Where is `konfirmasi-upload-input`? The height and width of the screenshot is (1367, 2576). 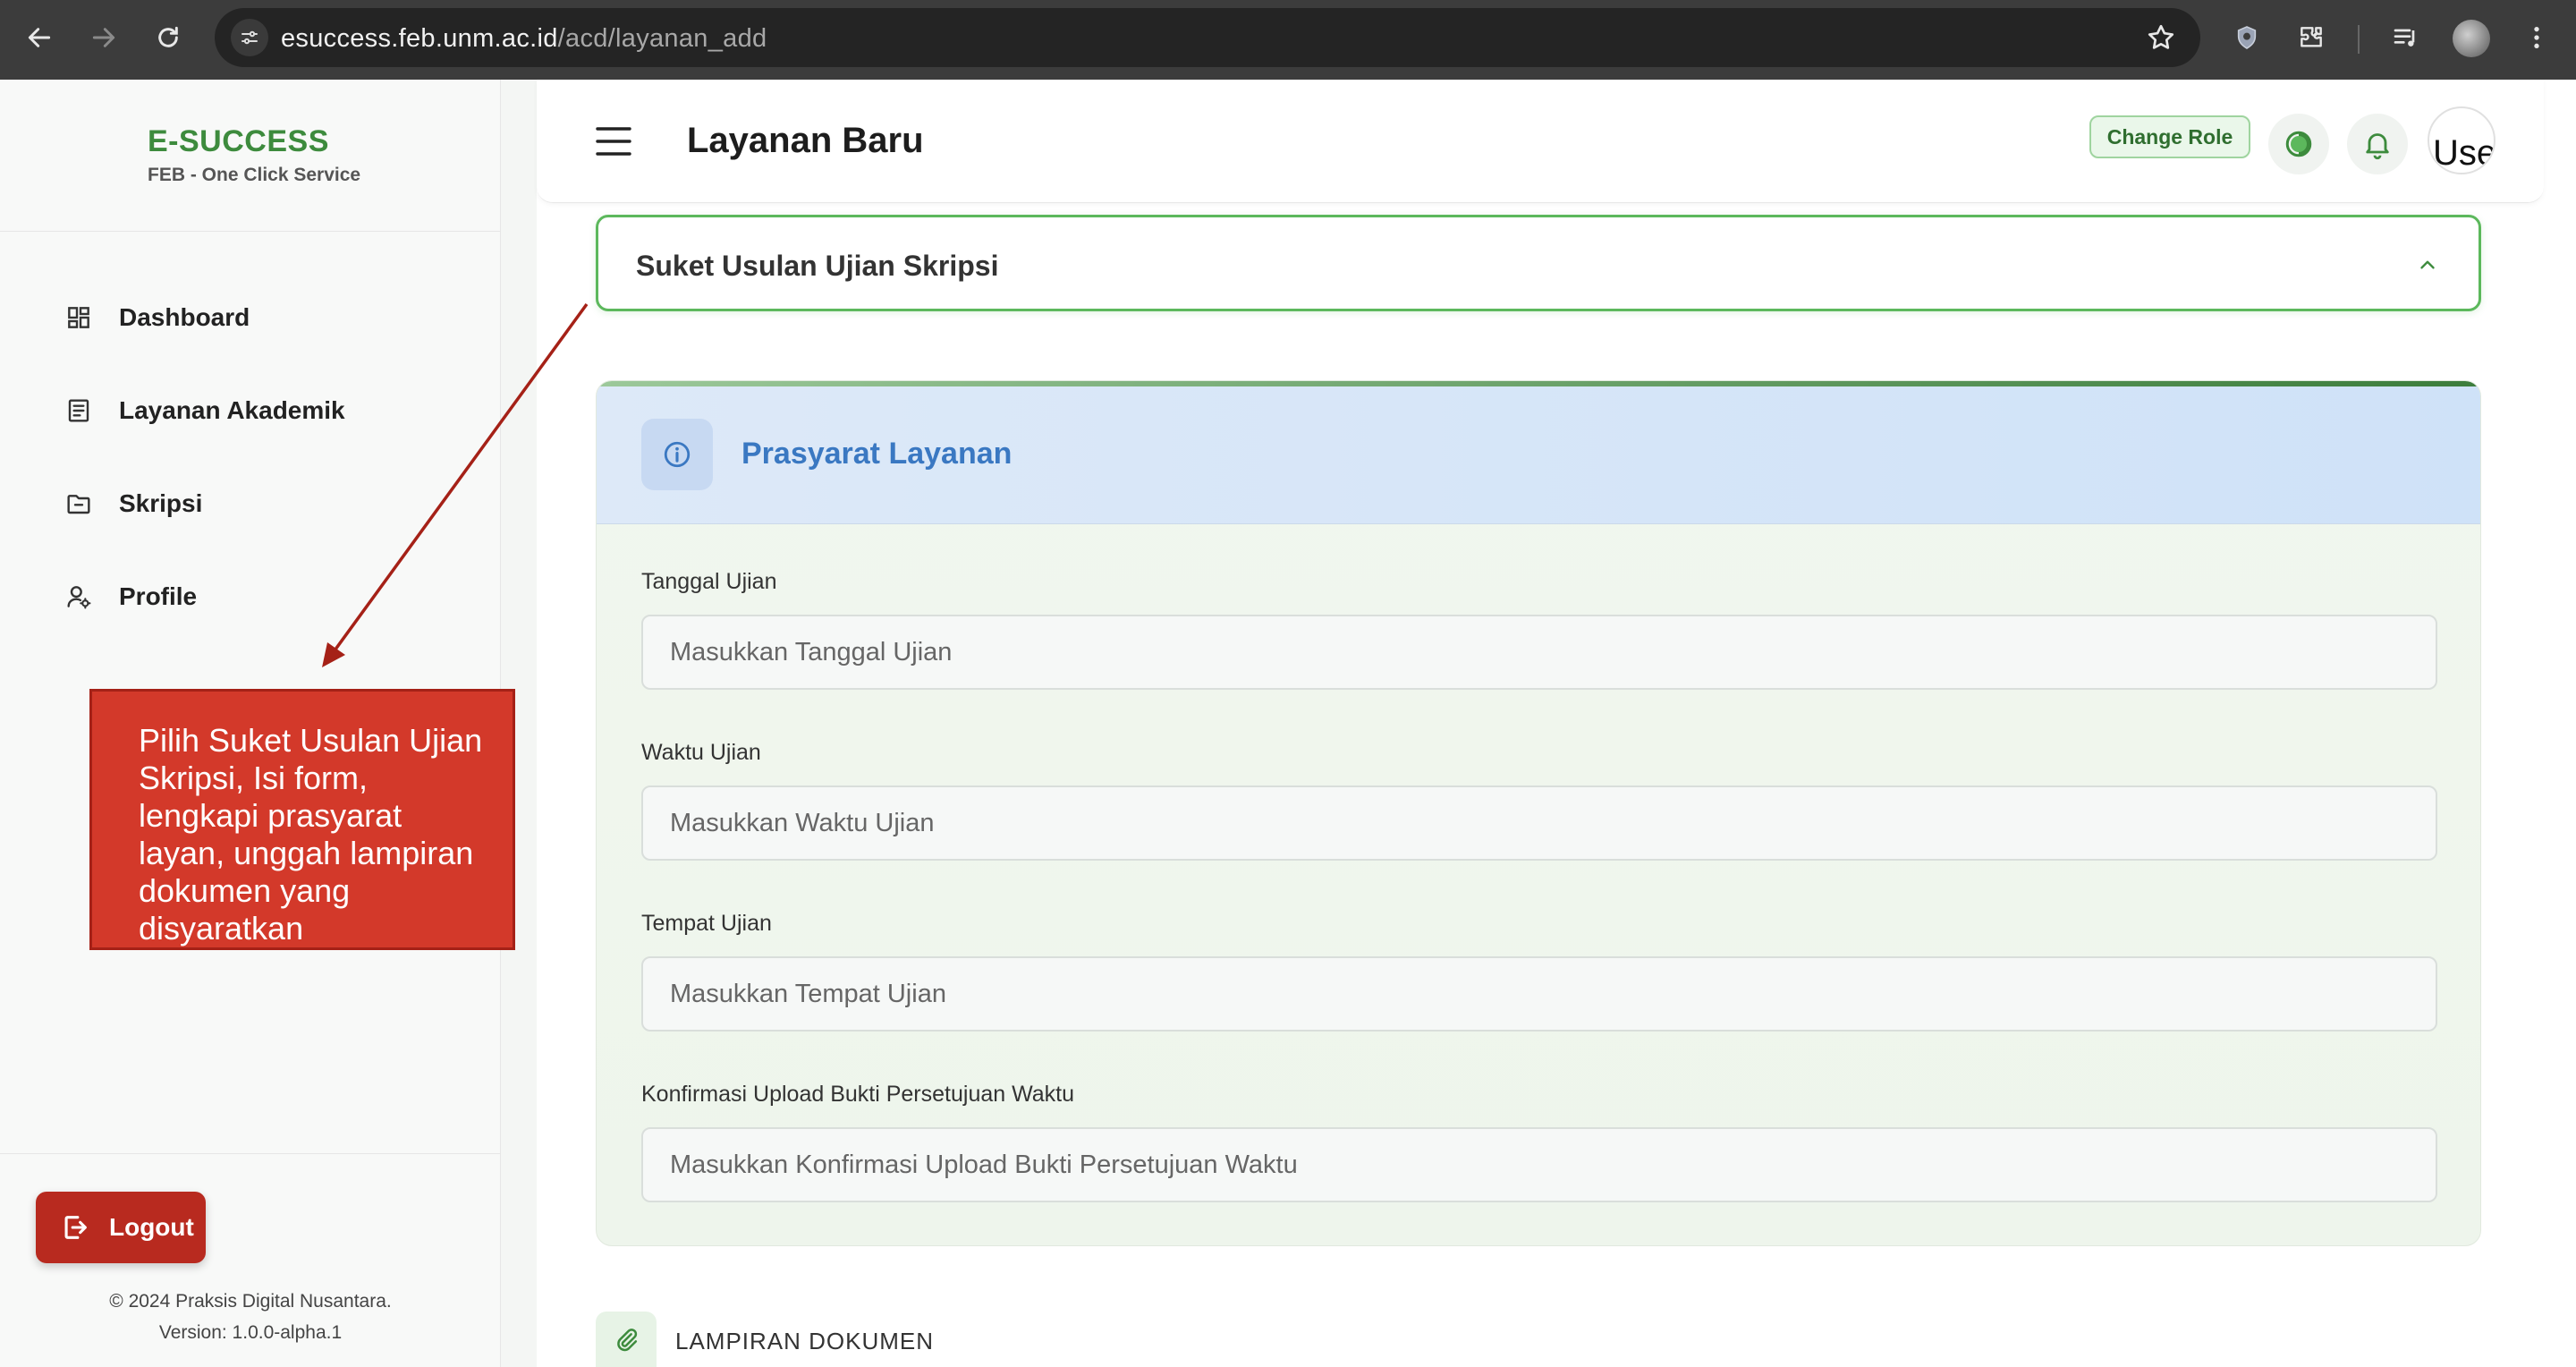
konfirmasi-upload-input is located at coordinates (1539, 1164).